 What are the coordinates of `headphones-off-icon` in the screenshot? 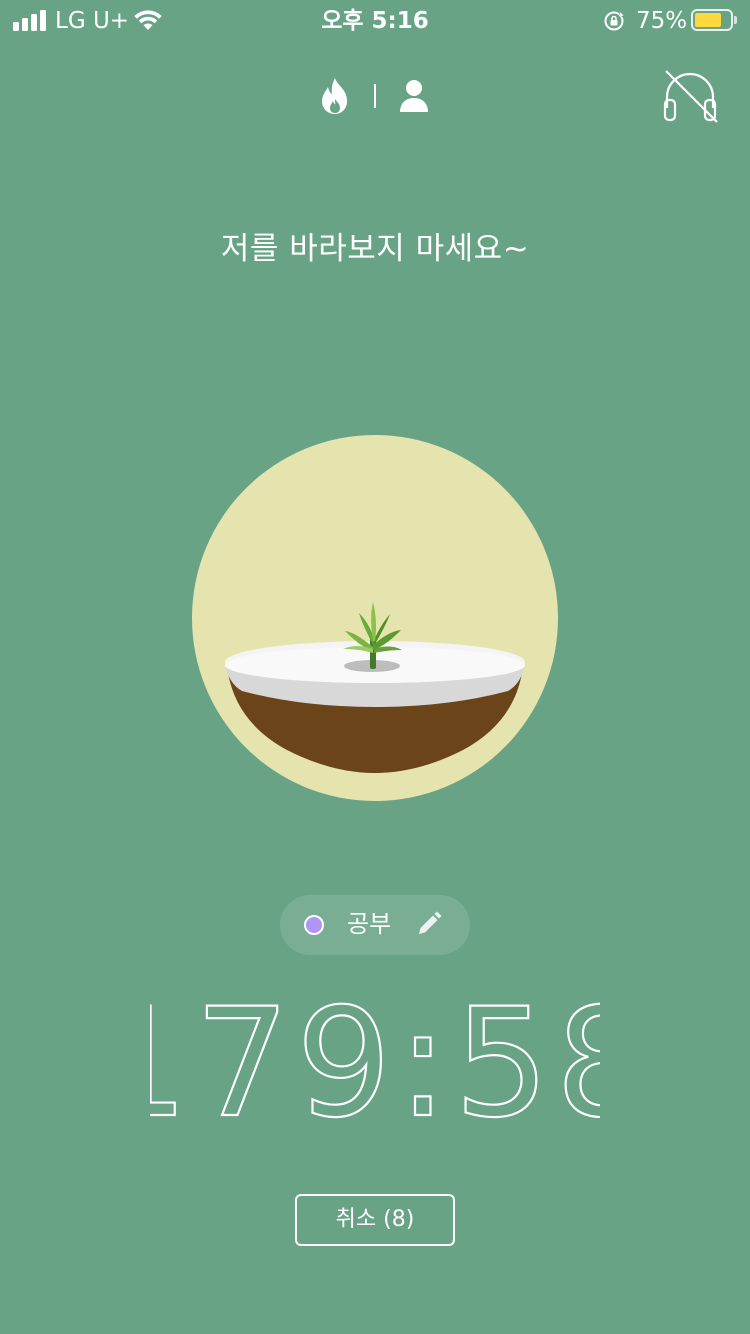 It's located at (690, 98).